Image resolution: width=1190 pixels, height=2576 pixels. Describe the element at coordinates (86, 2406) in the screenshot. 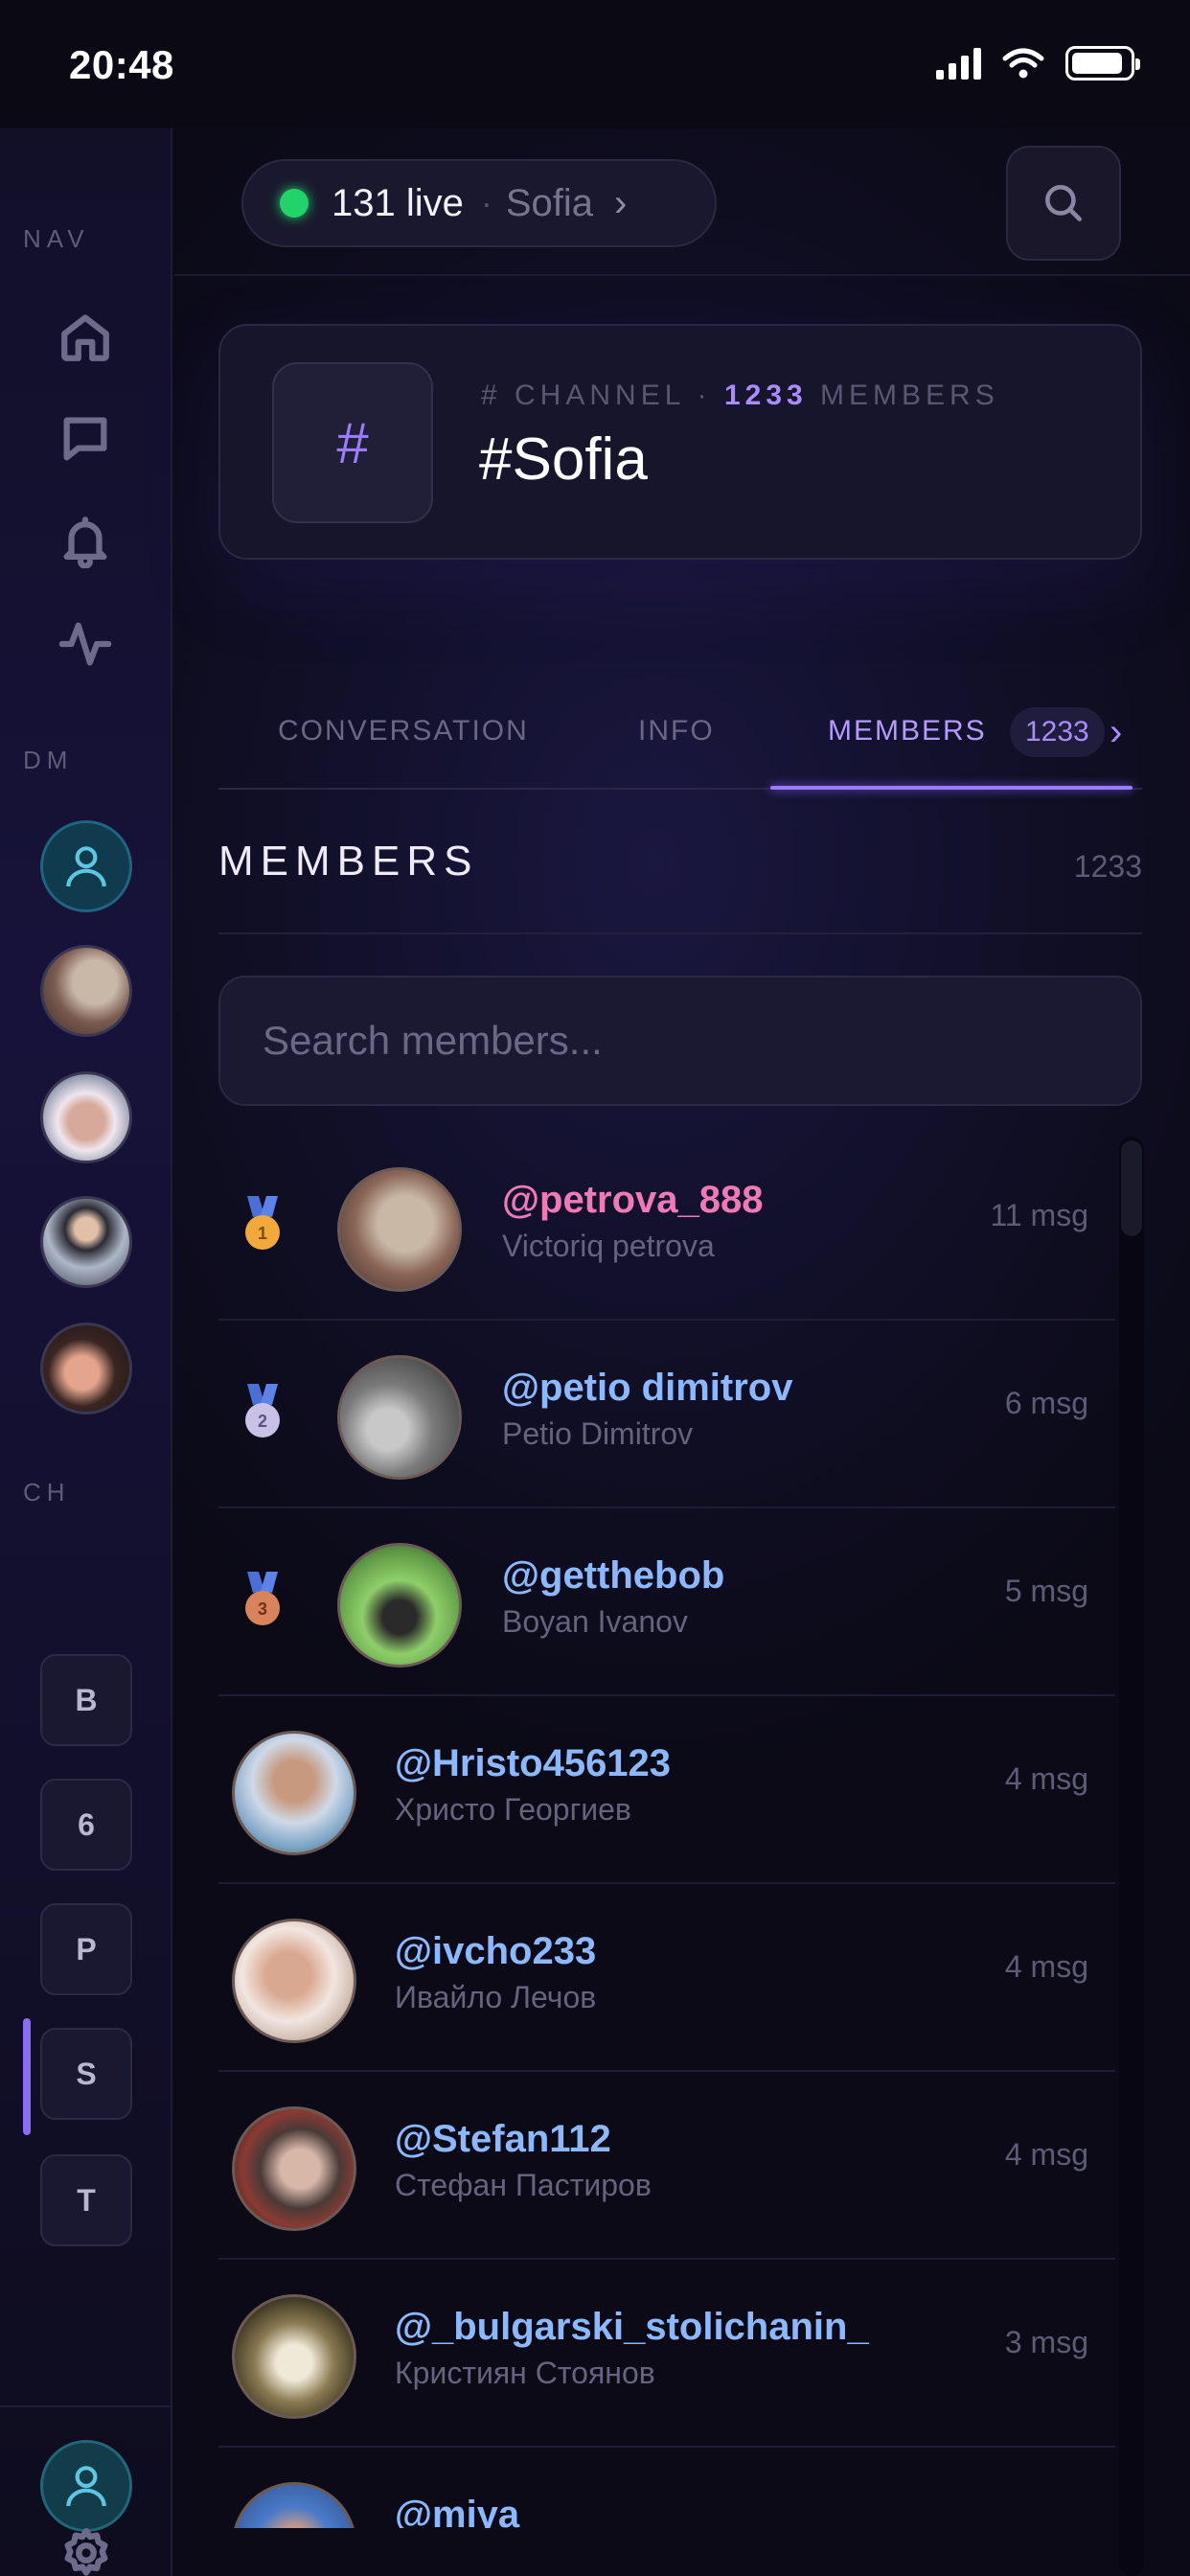

I see `sidebar-divider` at that location.